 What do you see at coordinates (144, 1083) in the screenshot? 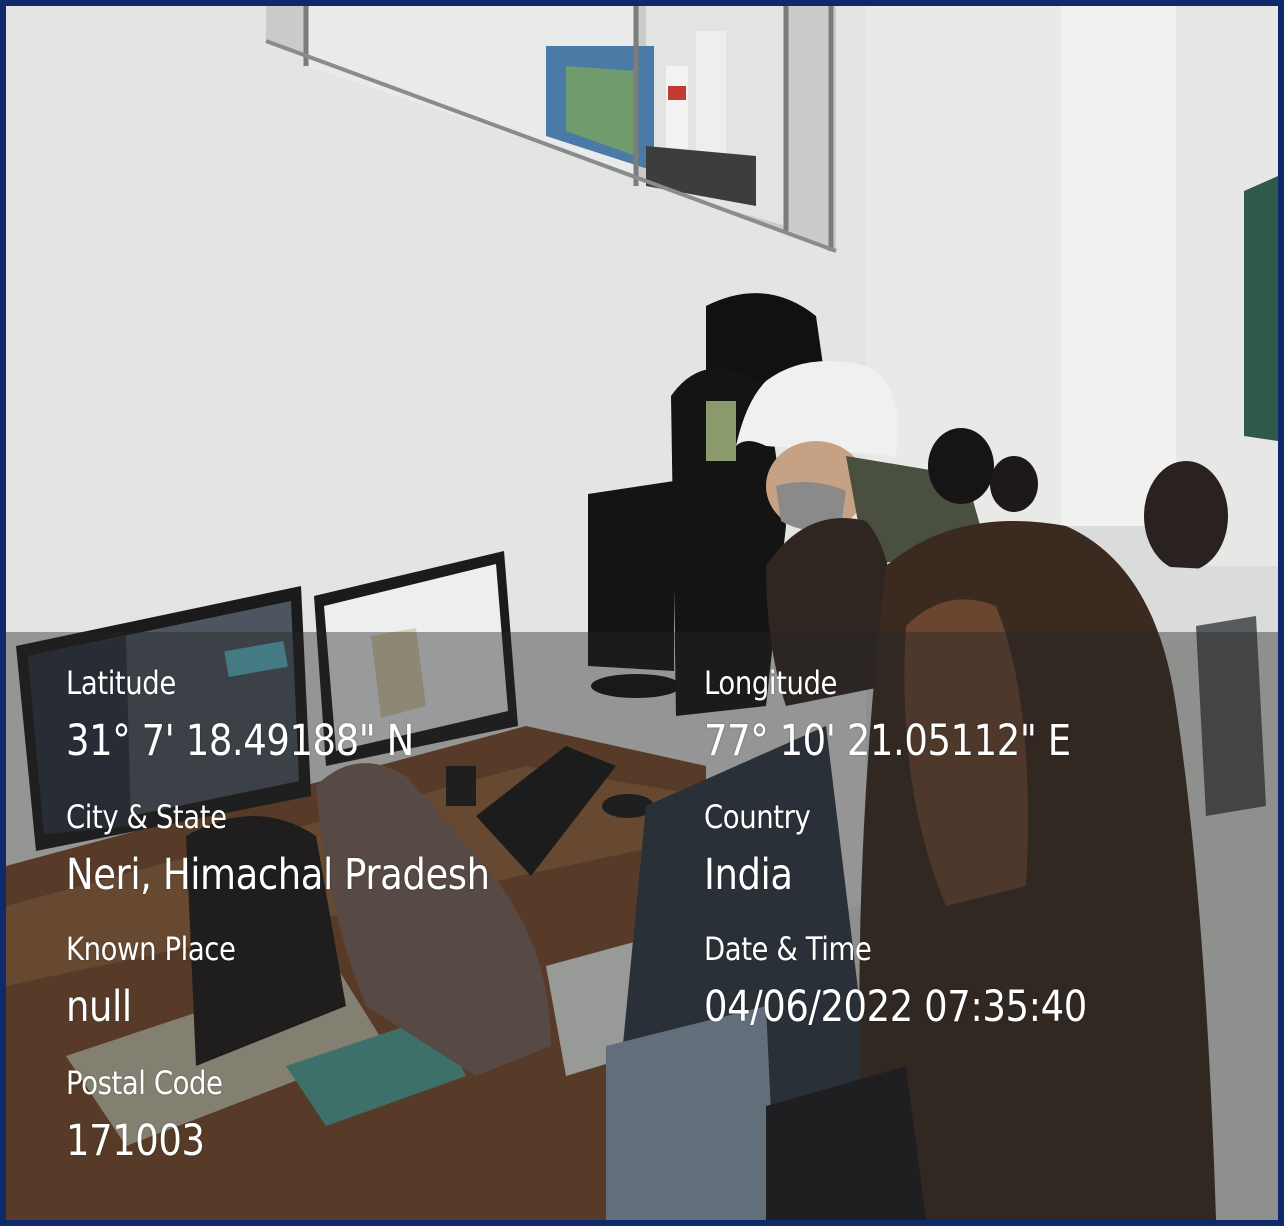
I see `postal-code-label: Postal Code` at bounding box center [144, 1083].